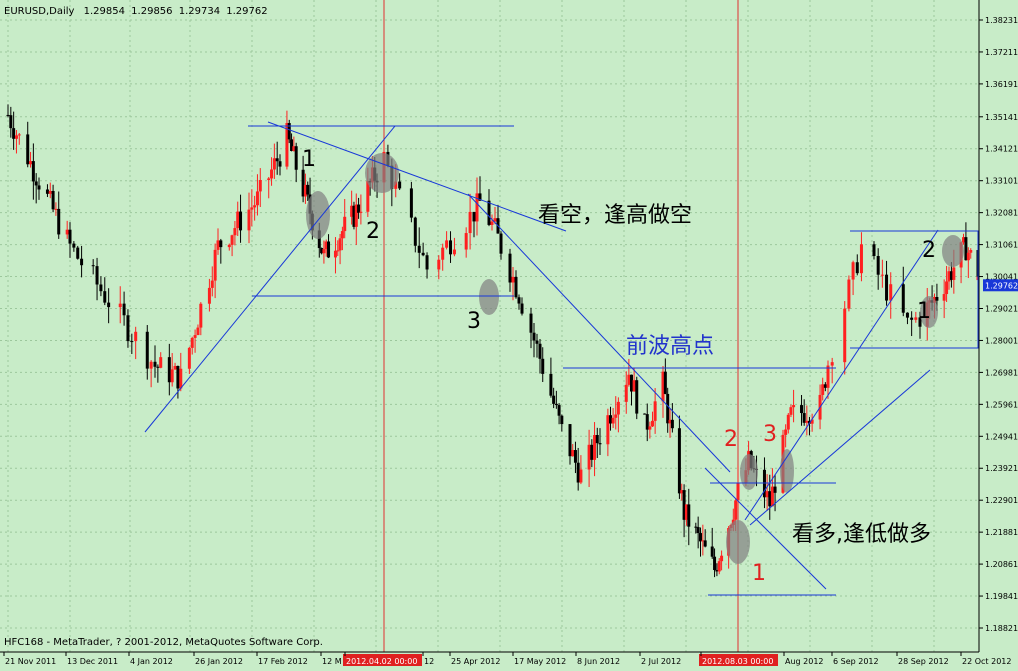  What do you see at coordinates (474, 321) in the screenshot?
I see `annotation-label: 3` at bounding box center [474, 321].